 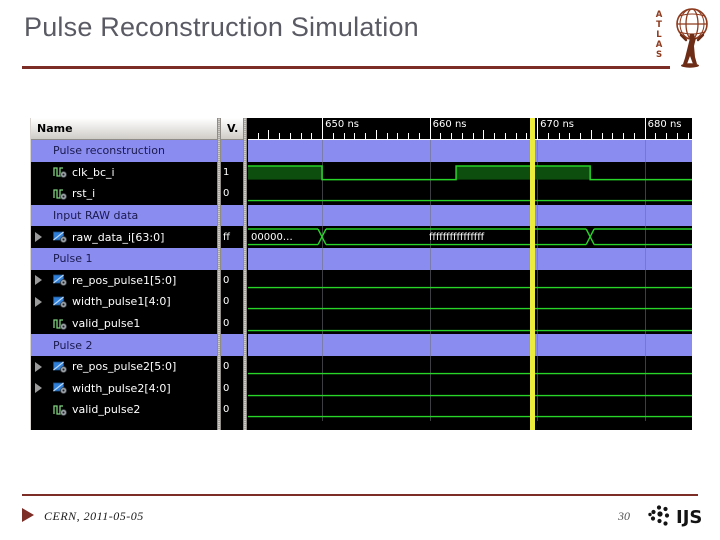 I want to click on signal-name-label: width_pulse1[4:0], so click(x=124, y=302).